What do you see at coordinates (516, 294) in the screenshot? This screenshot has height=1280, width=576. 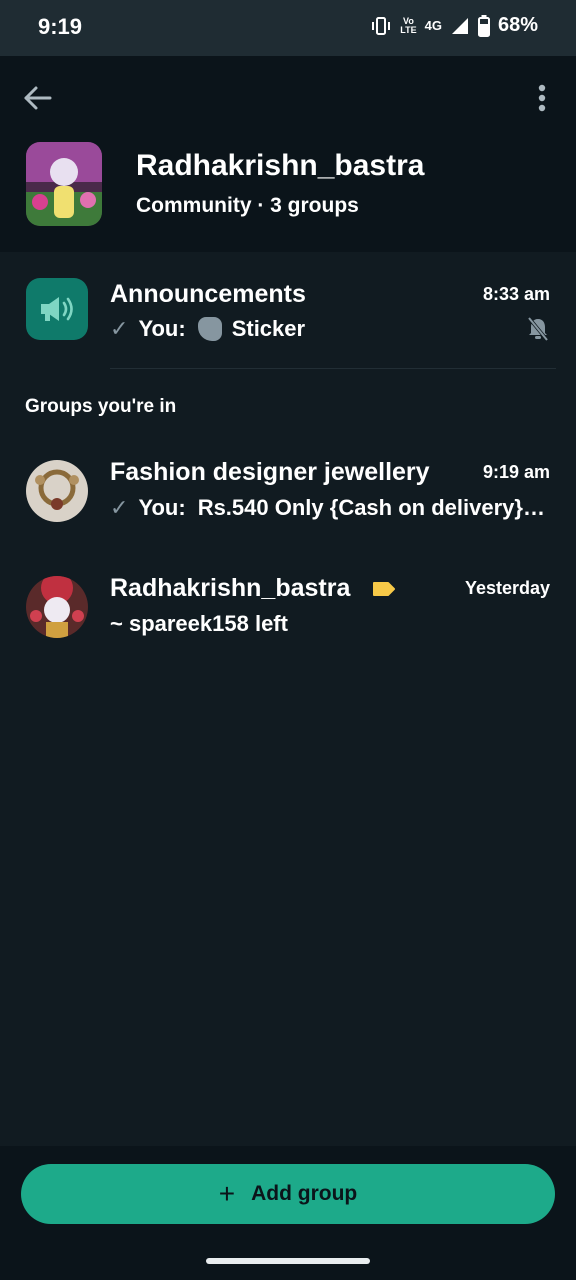 I see `announcements-time: 8:33 am` at bounding box center [516, 294].